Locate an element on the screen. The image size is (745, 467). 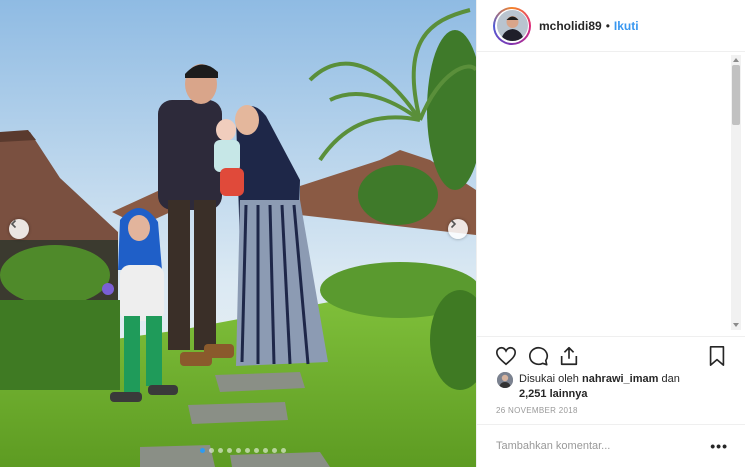
liker-photo is located at coordinates (505, 380).